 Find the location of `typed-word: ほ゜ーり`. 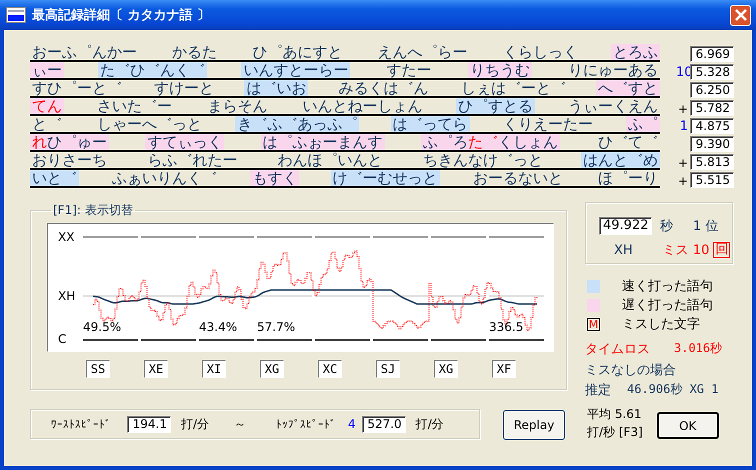

typed-word: ほ゜ーり is located at coordinates (627, 178).